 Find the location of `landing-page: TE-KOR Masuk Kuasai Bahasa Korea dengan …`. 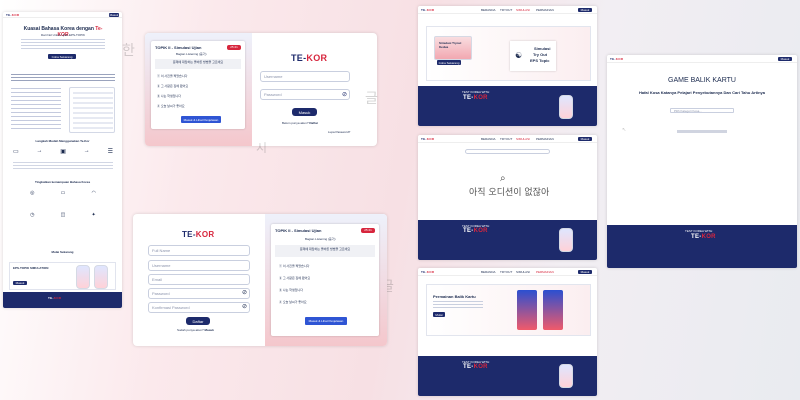

landing-page: TE-KOR Masuk Kuasai Bahasa Korea dengan … is located at coordinates (62, 160).